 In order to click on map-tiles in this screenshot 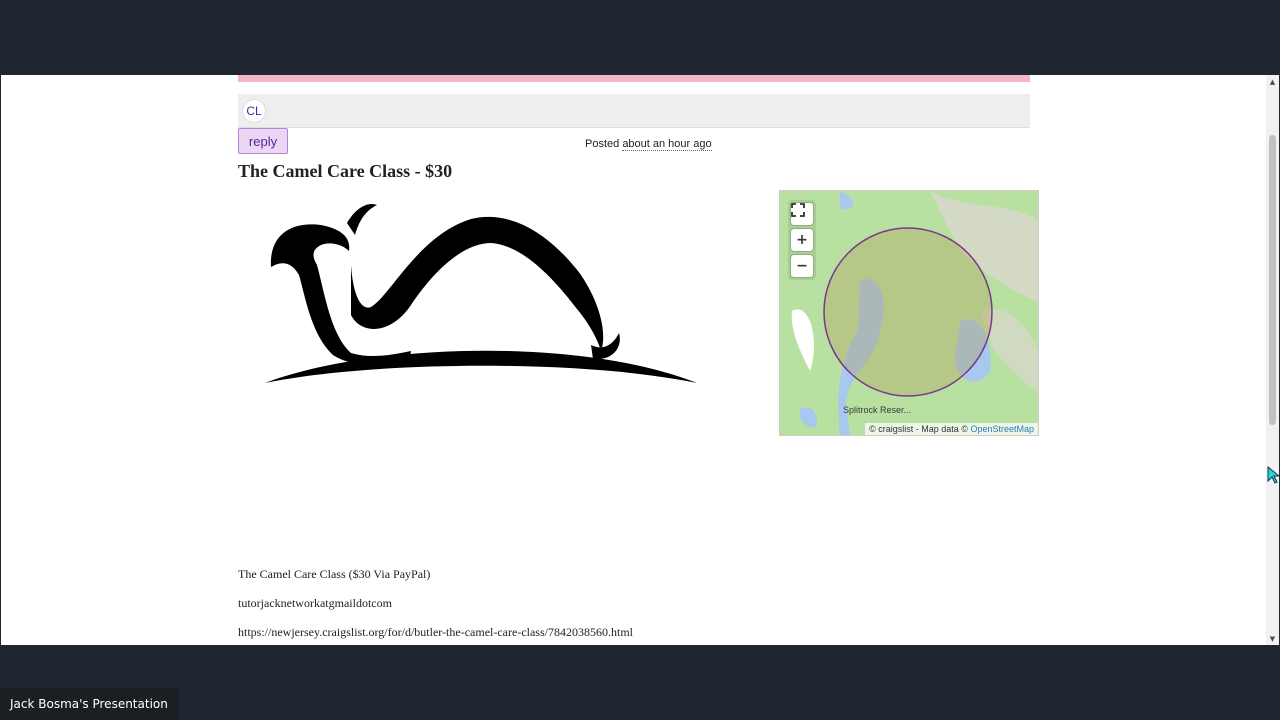, I will do `click(909, 313)`.